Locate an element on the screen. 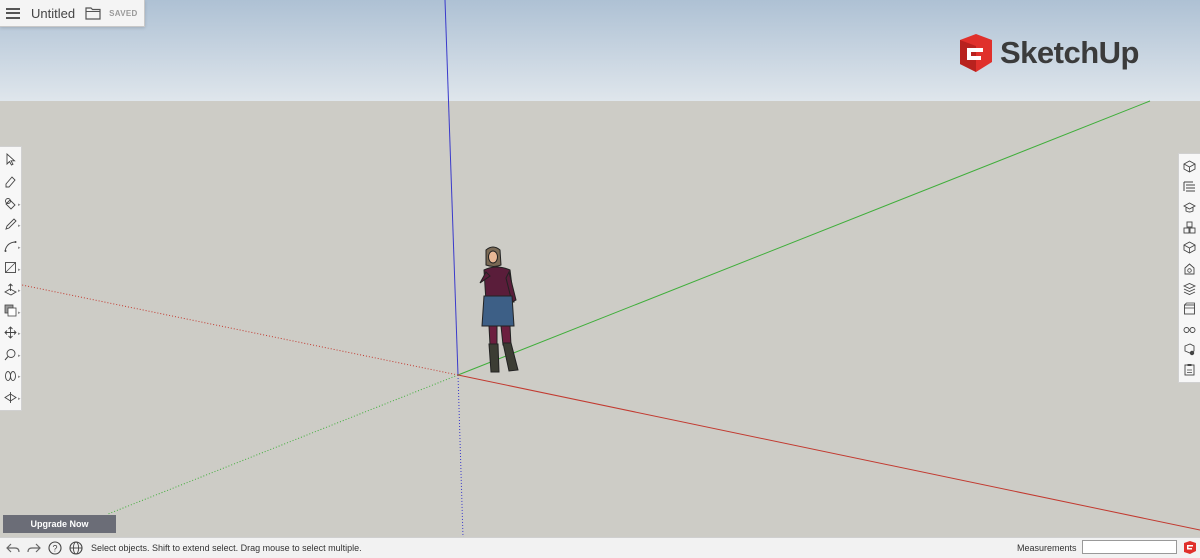 This screenshot has width=1200, height=558. model-info-icon is located at coordinates (1190, 370).